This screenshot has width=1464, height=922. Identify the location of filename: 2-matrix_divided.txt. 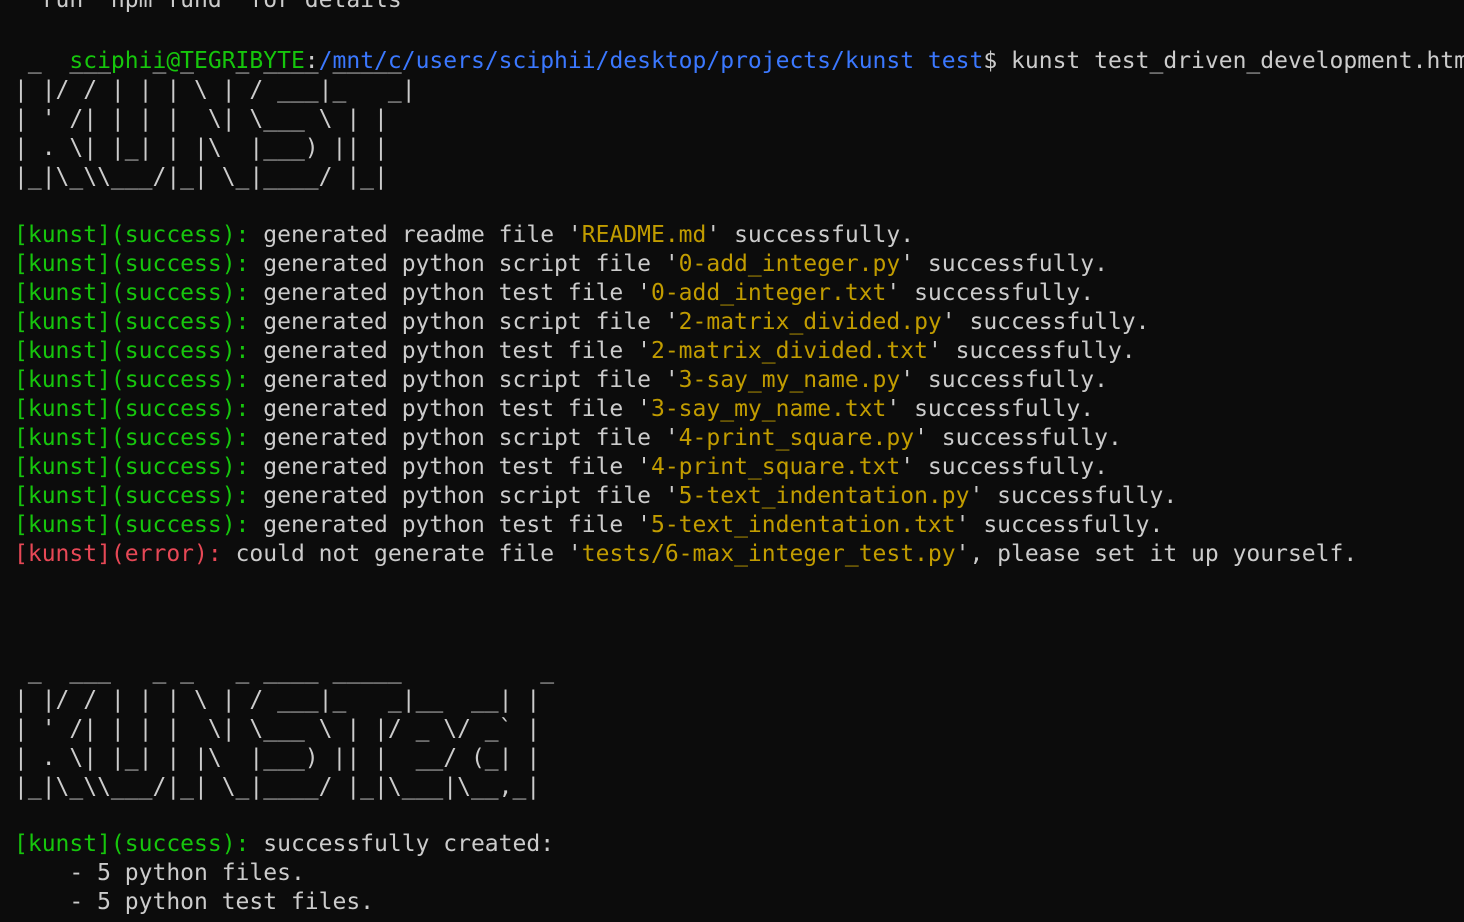
(789, 351).